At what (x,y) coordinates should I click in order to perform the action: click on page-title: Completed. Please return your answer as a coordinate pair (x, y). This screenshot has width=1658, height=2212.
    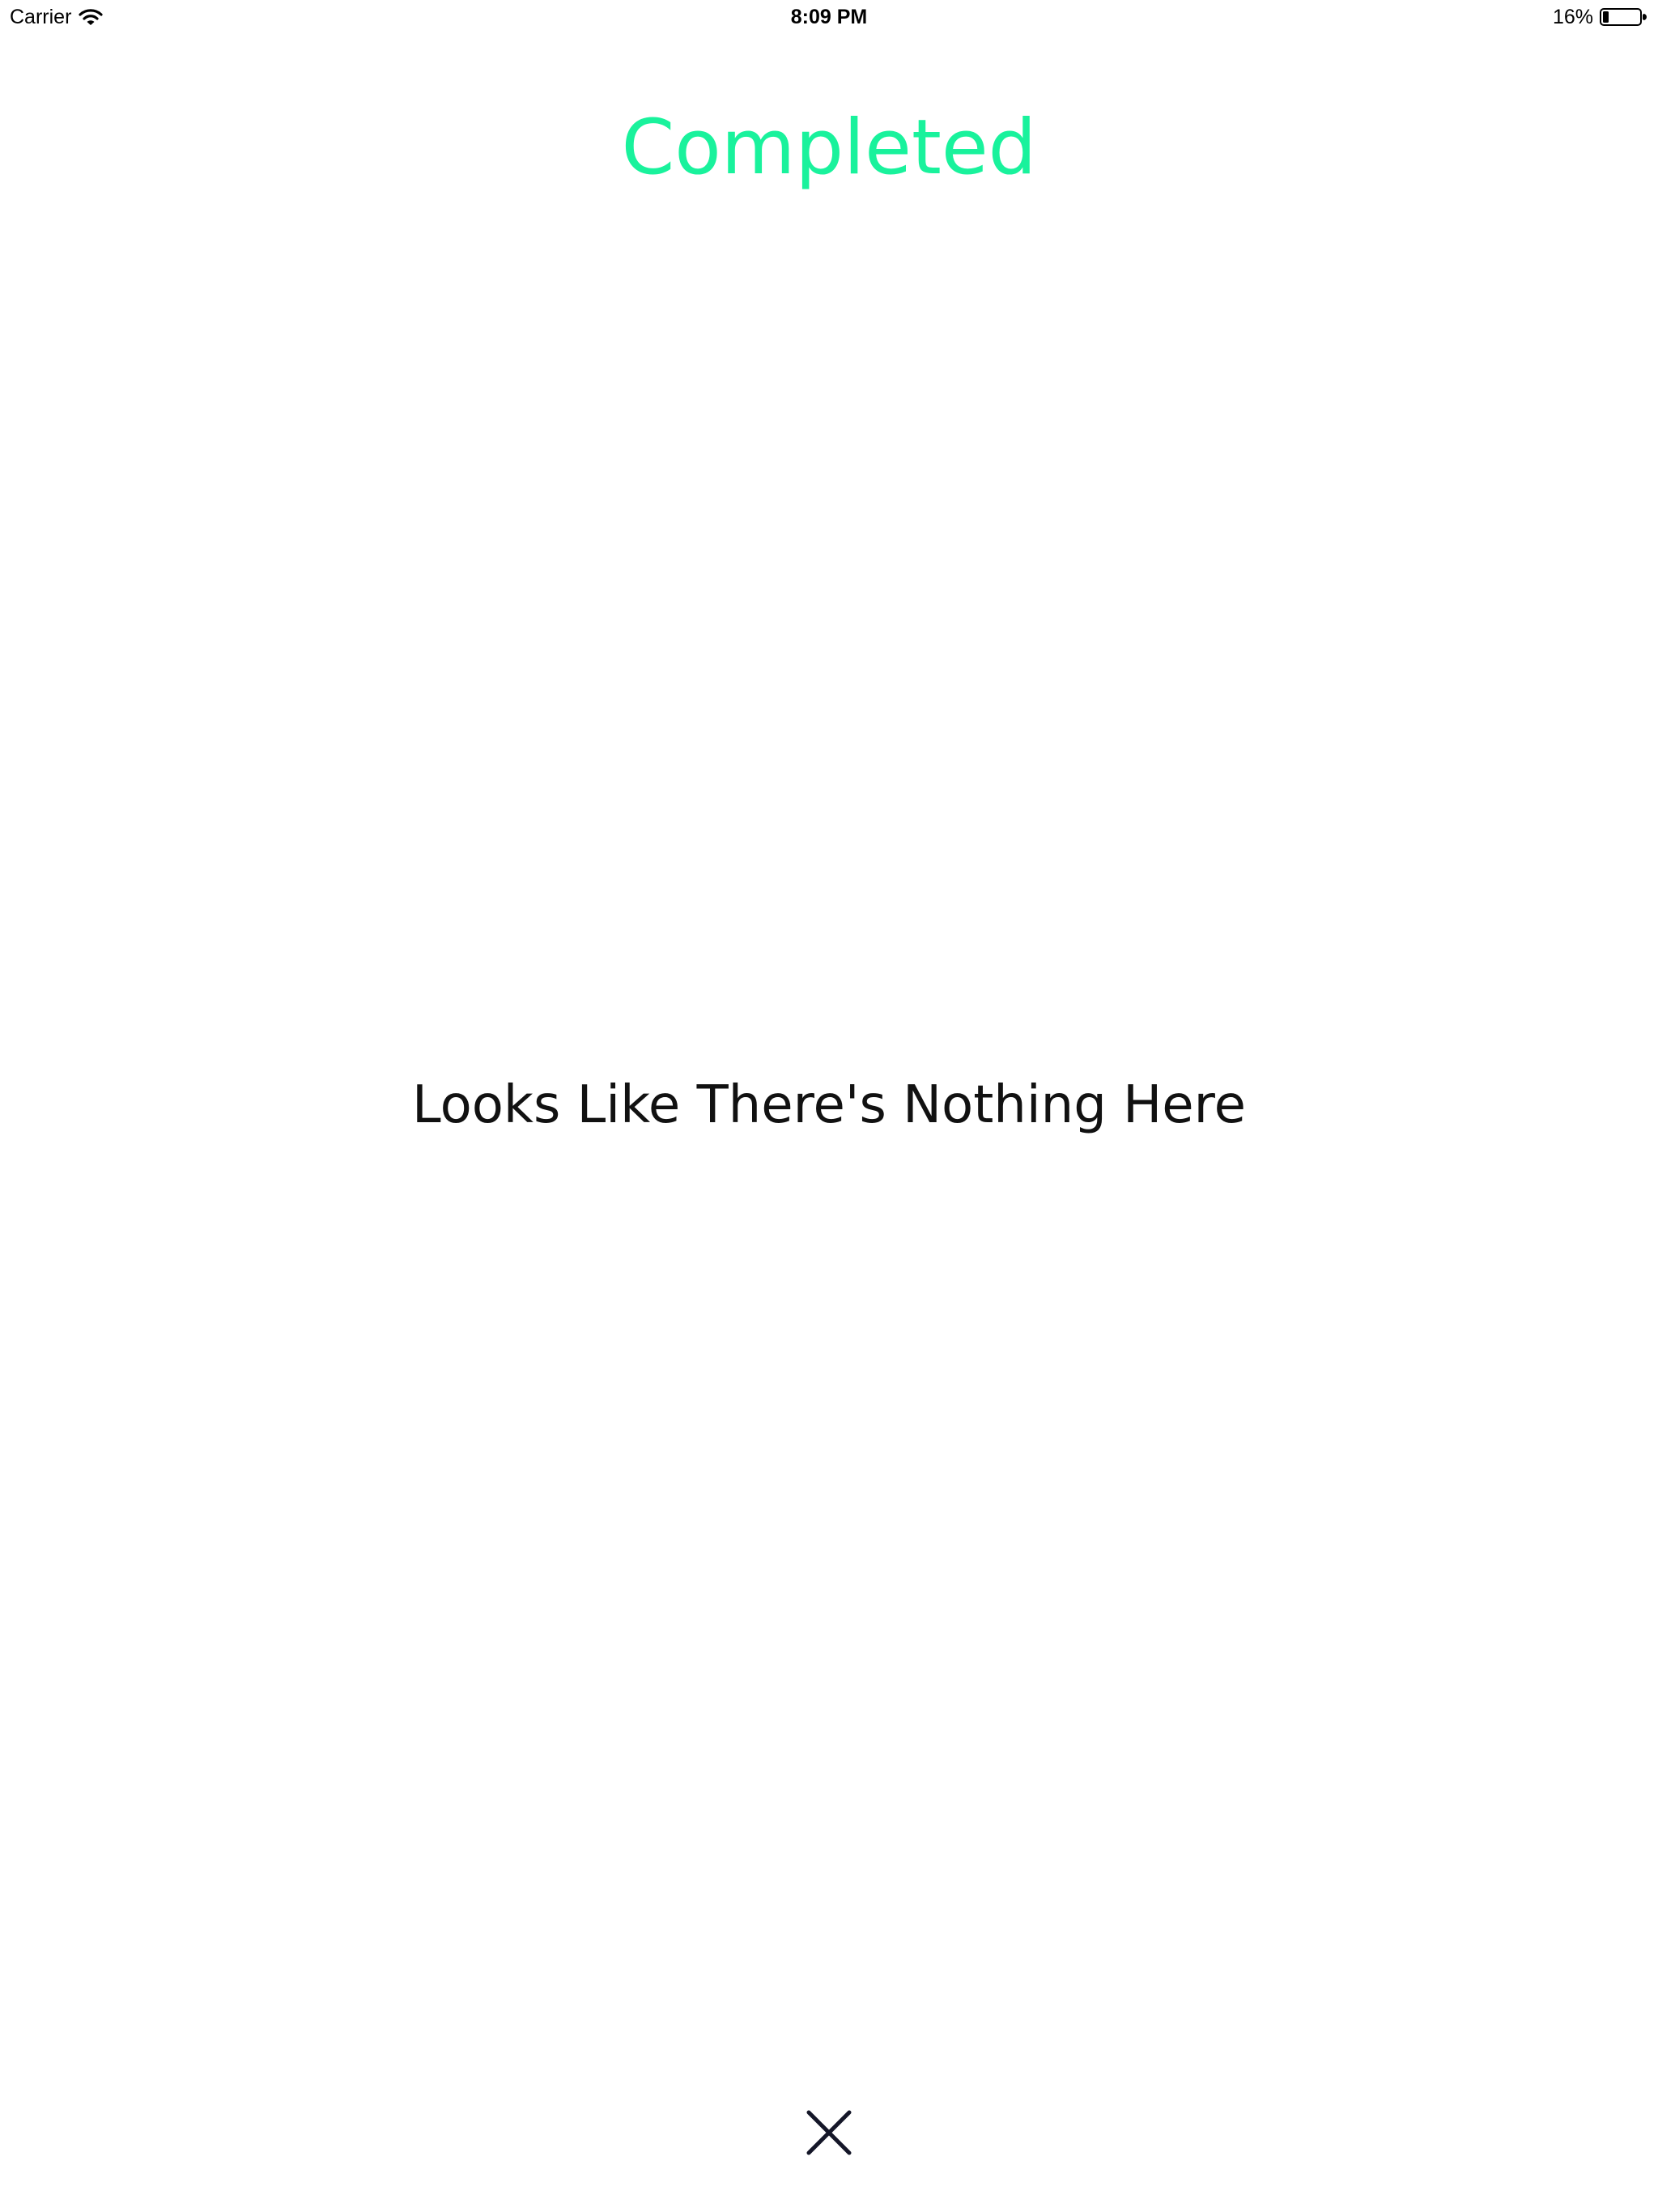
    Looking at the image, I should click on (829, 148).